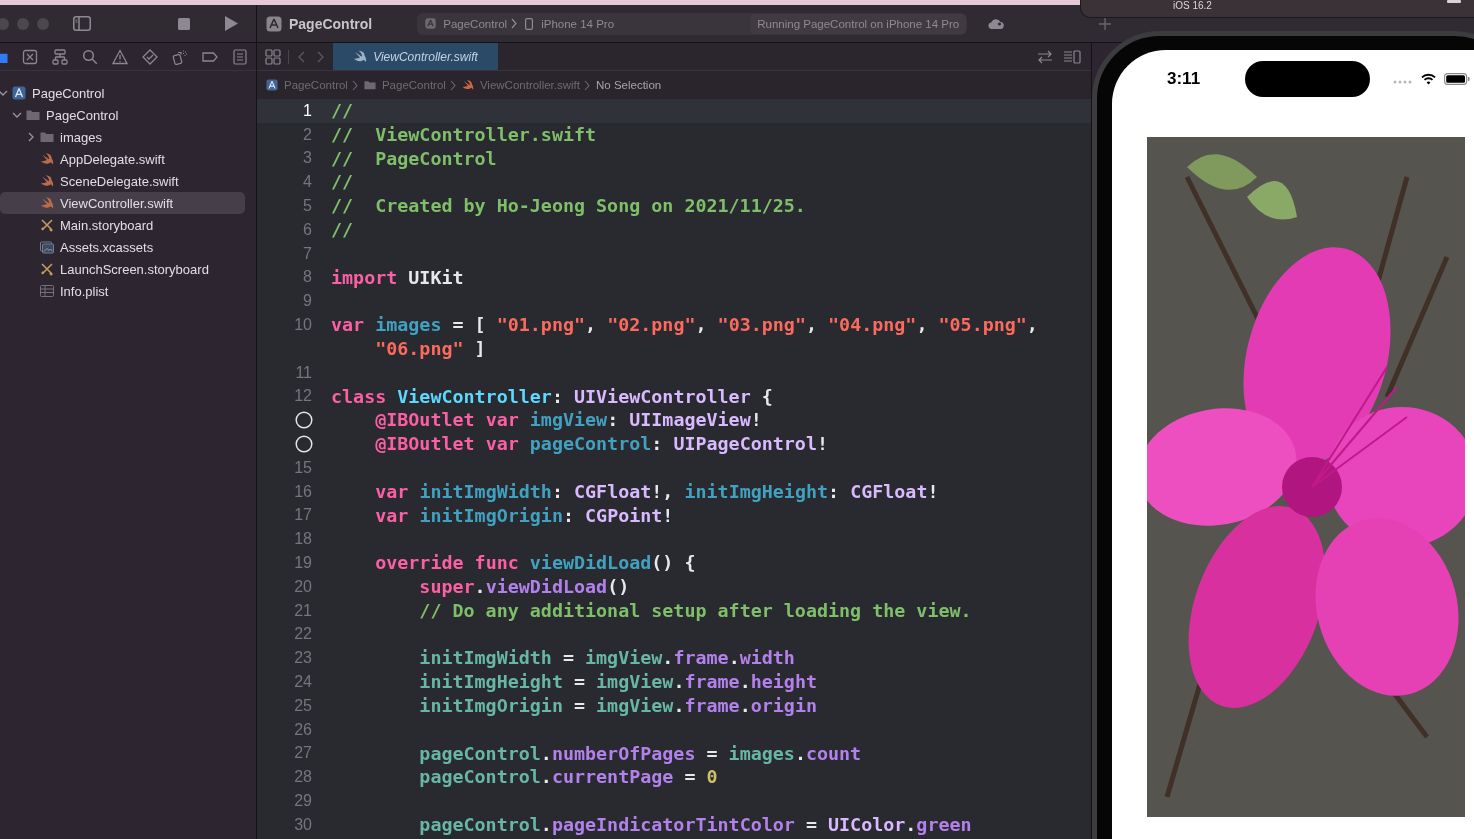 This screenshot has width=1474, height=839. I want to click on line-number: 29, so click(303, 801).